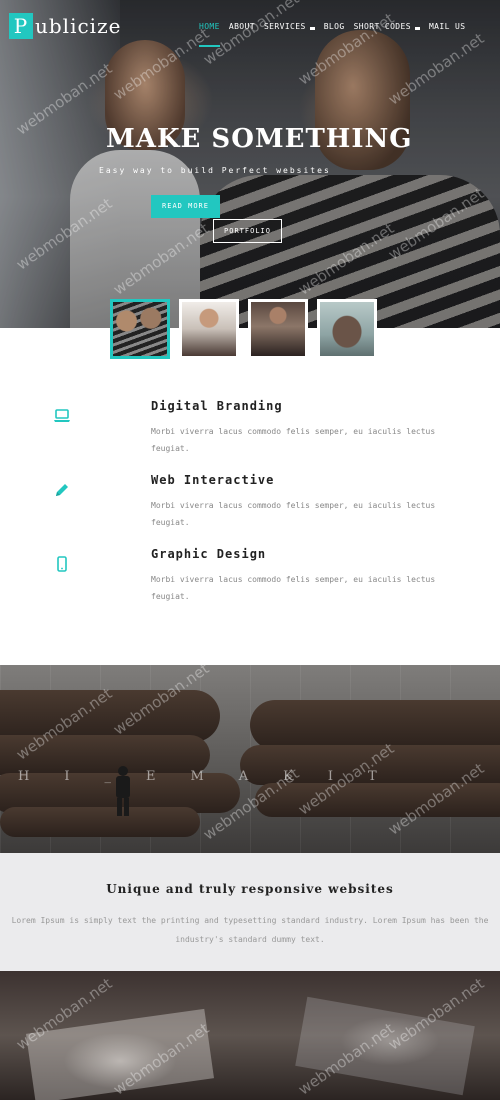 The image size is (500, 1100). Describe the element at coordinates (213, 480) in the screenshot. I see `service-title: Web Interactive` at that location.